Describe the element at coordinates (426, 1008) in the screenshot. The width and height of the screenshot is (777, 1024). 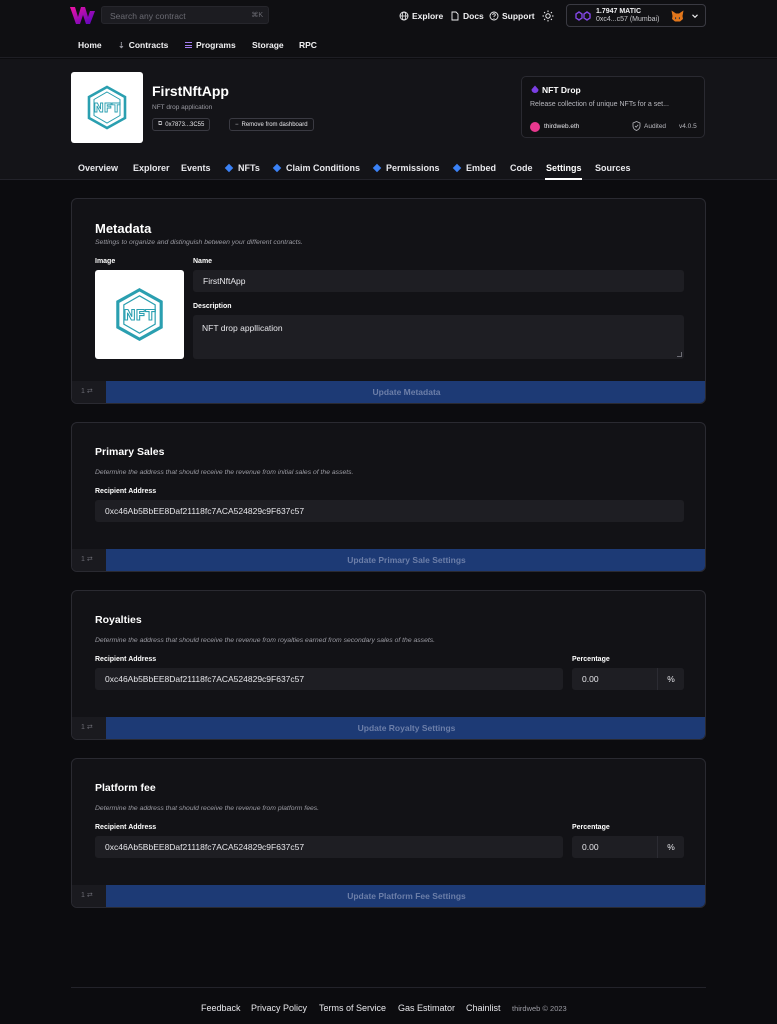
I see `footer-gas-estimator-link: Gas Estimator` at that location.